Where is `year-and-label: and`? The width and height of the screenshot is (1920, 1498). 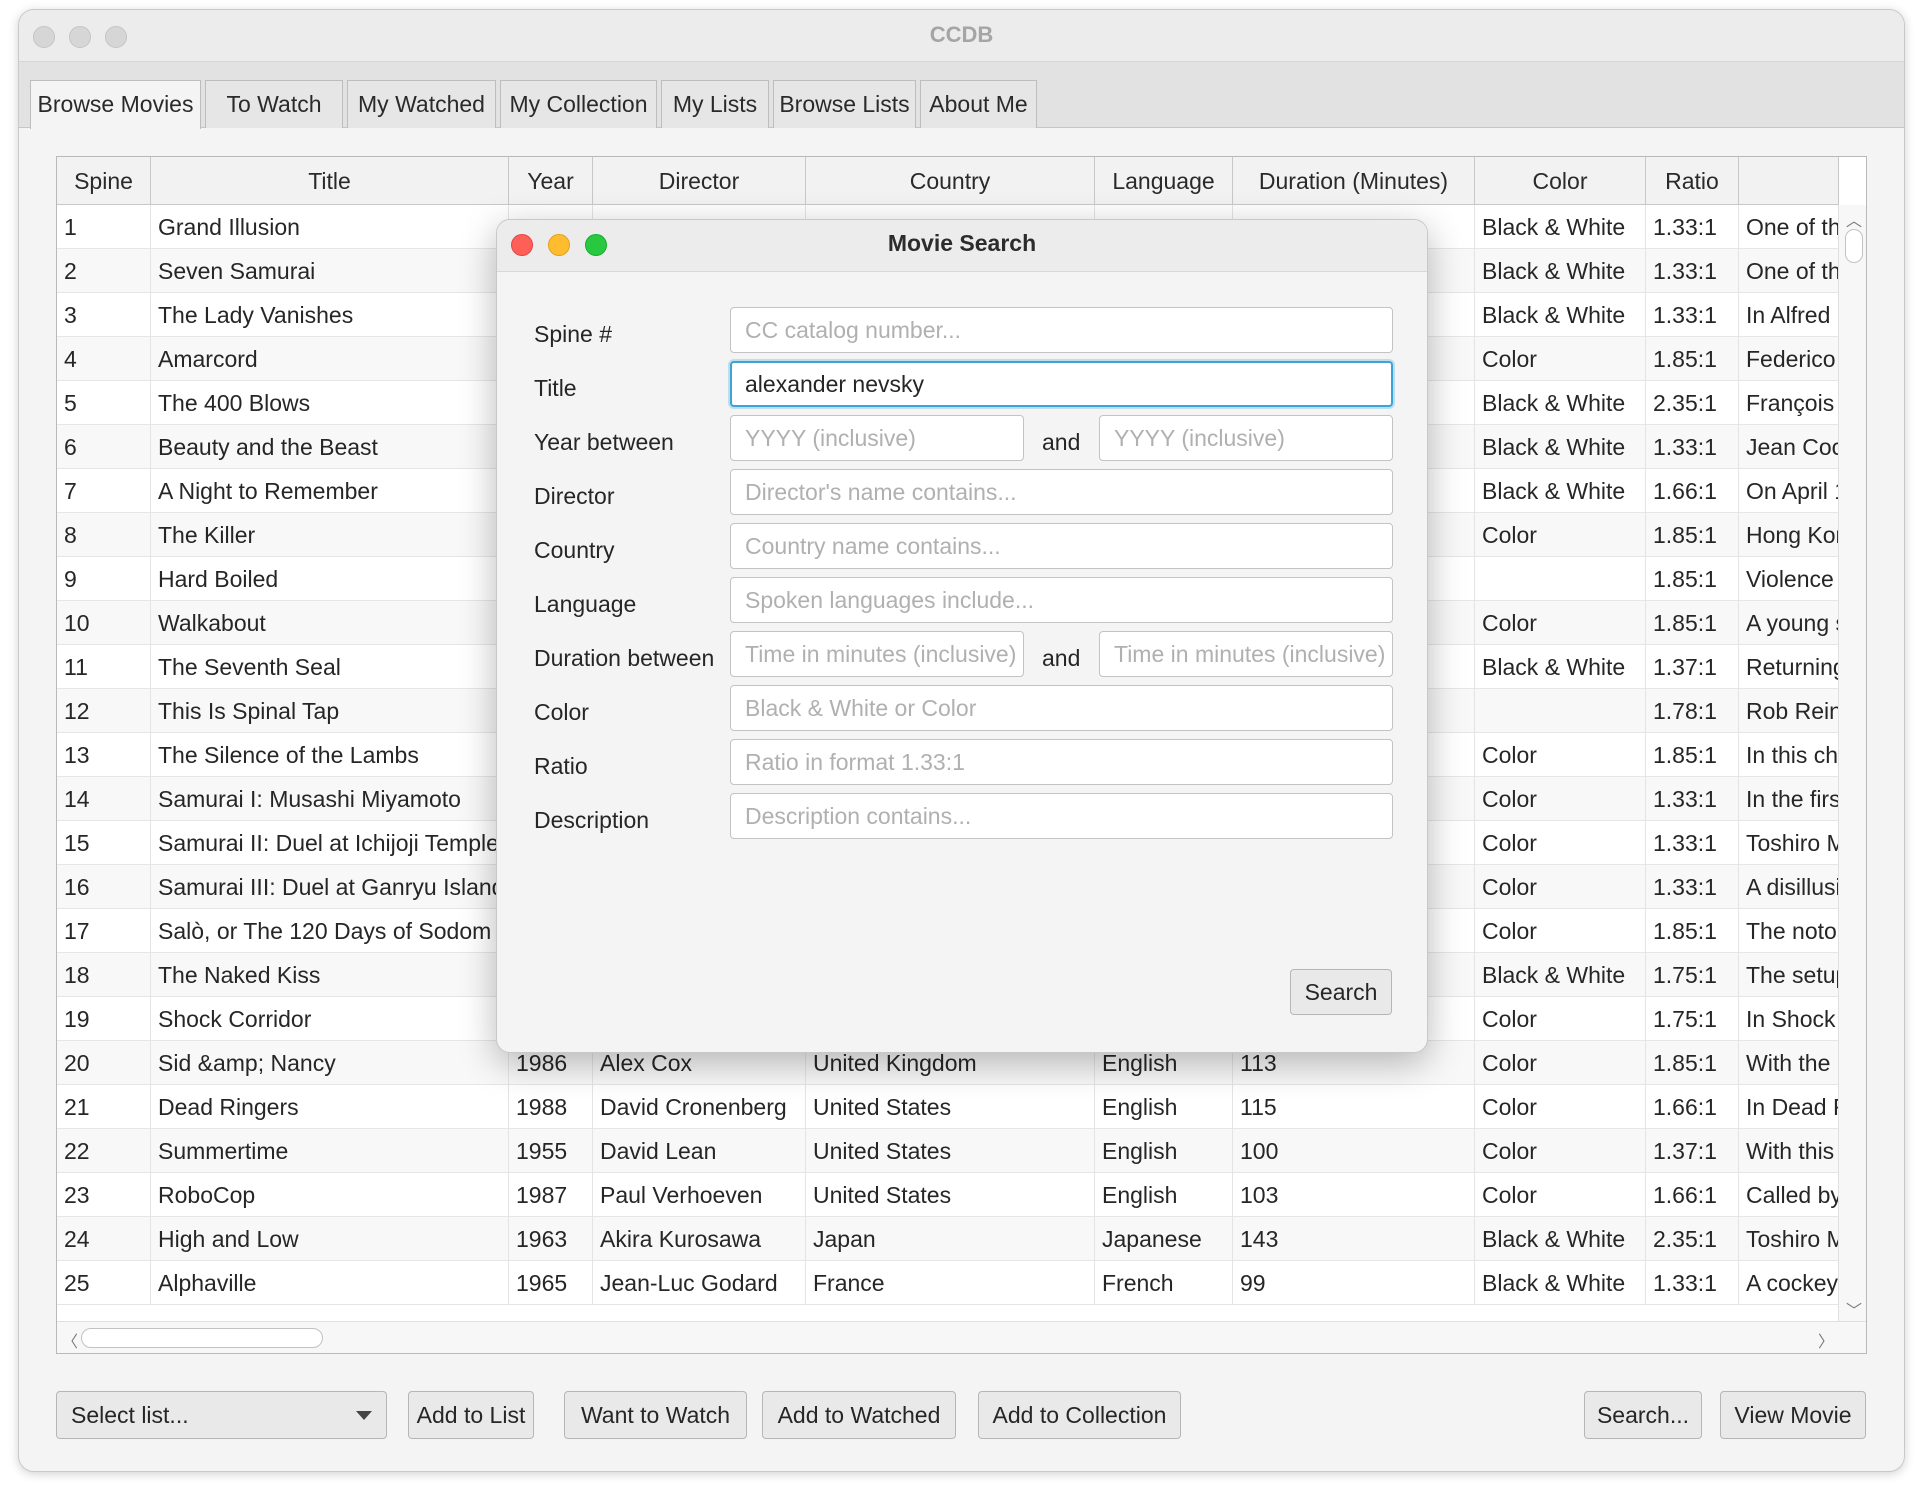 year-and-label: and is located at coordinates (1061, 442).